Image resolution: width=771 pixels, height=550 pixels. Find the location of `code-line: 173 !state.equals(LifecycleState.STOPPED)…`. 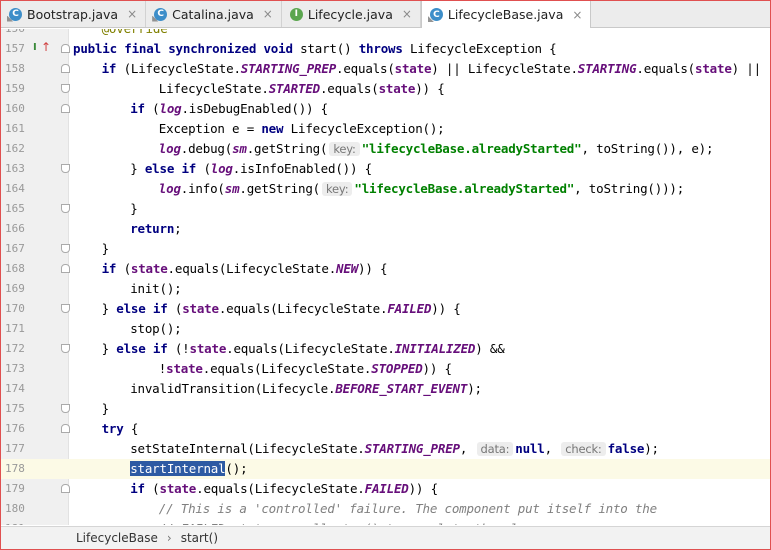

code-line: 173 !state.equals(LifecycleState.STOPPED)… is located at coordinates (385, 369).